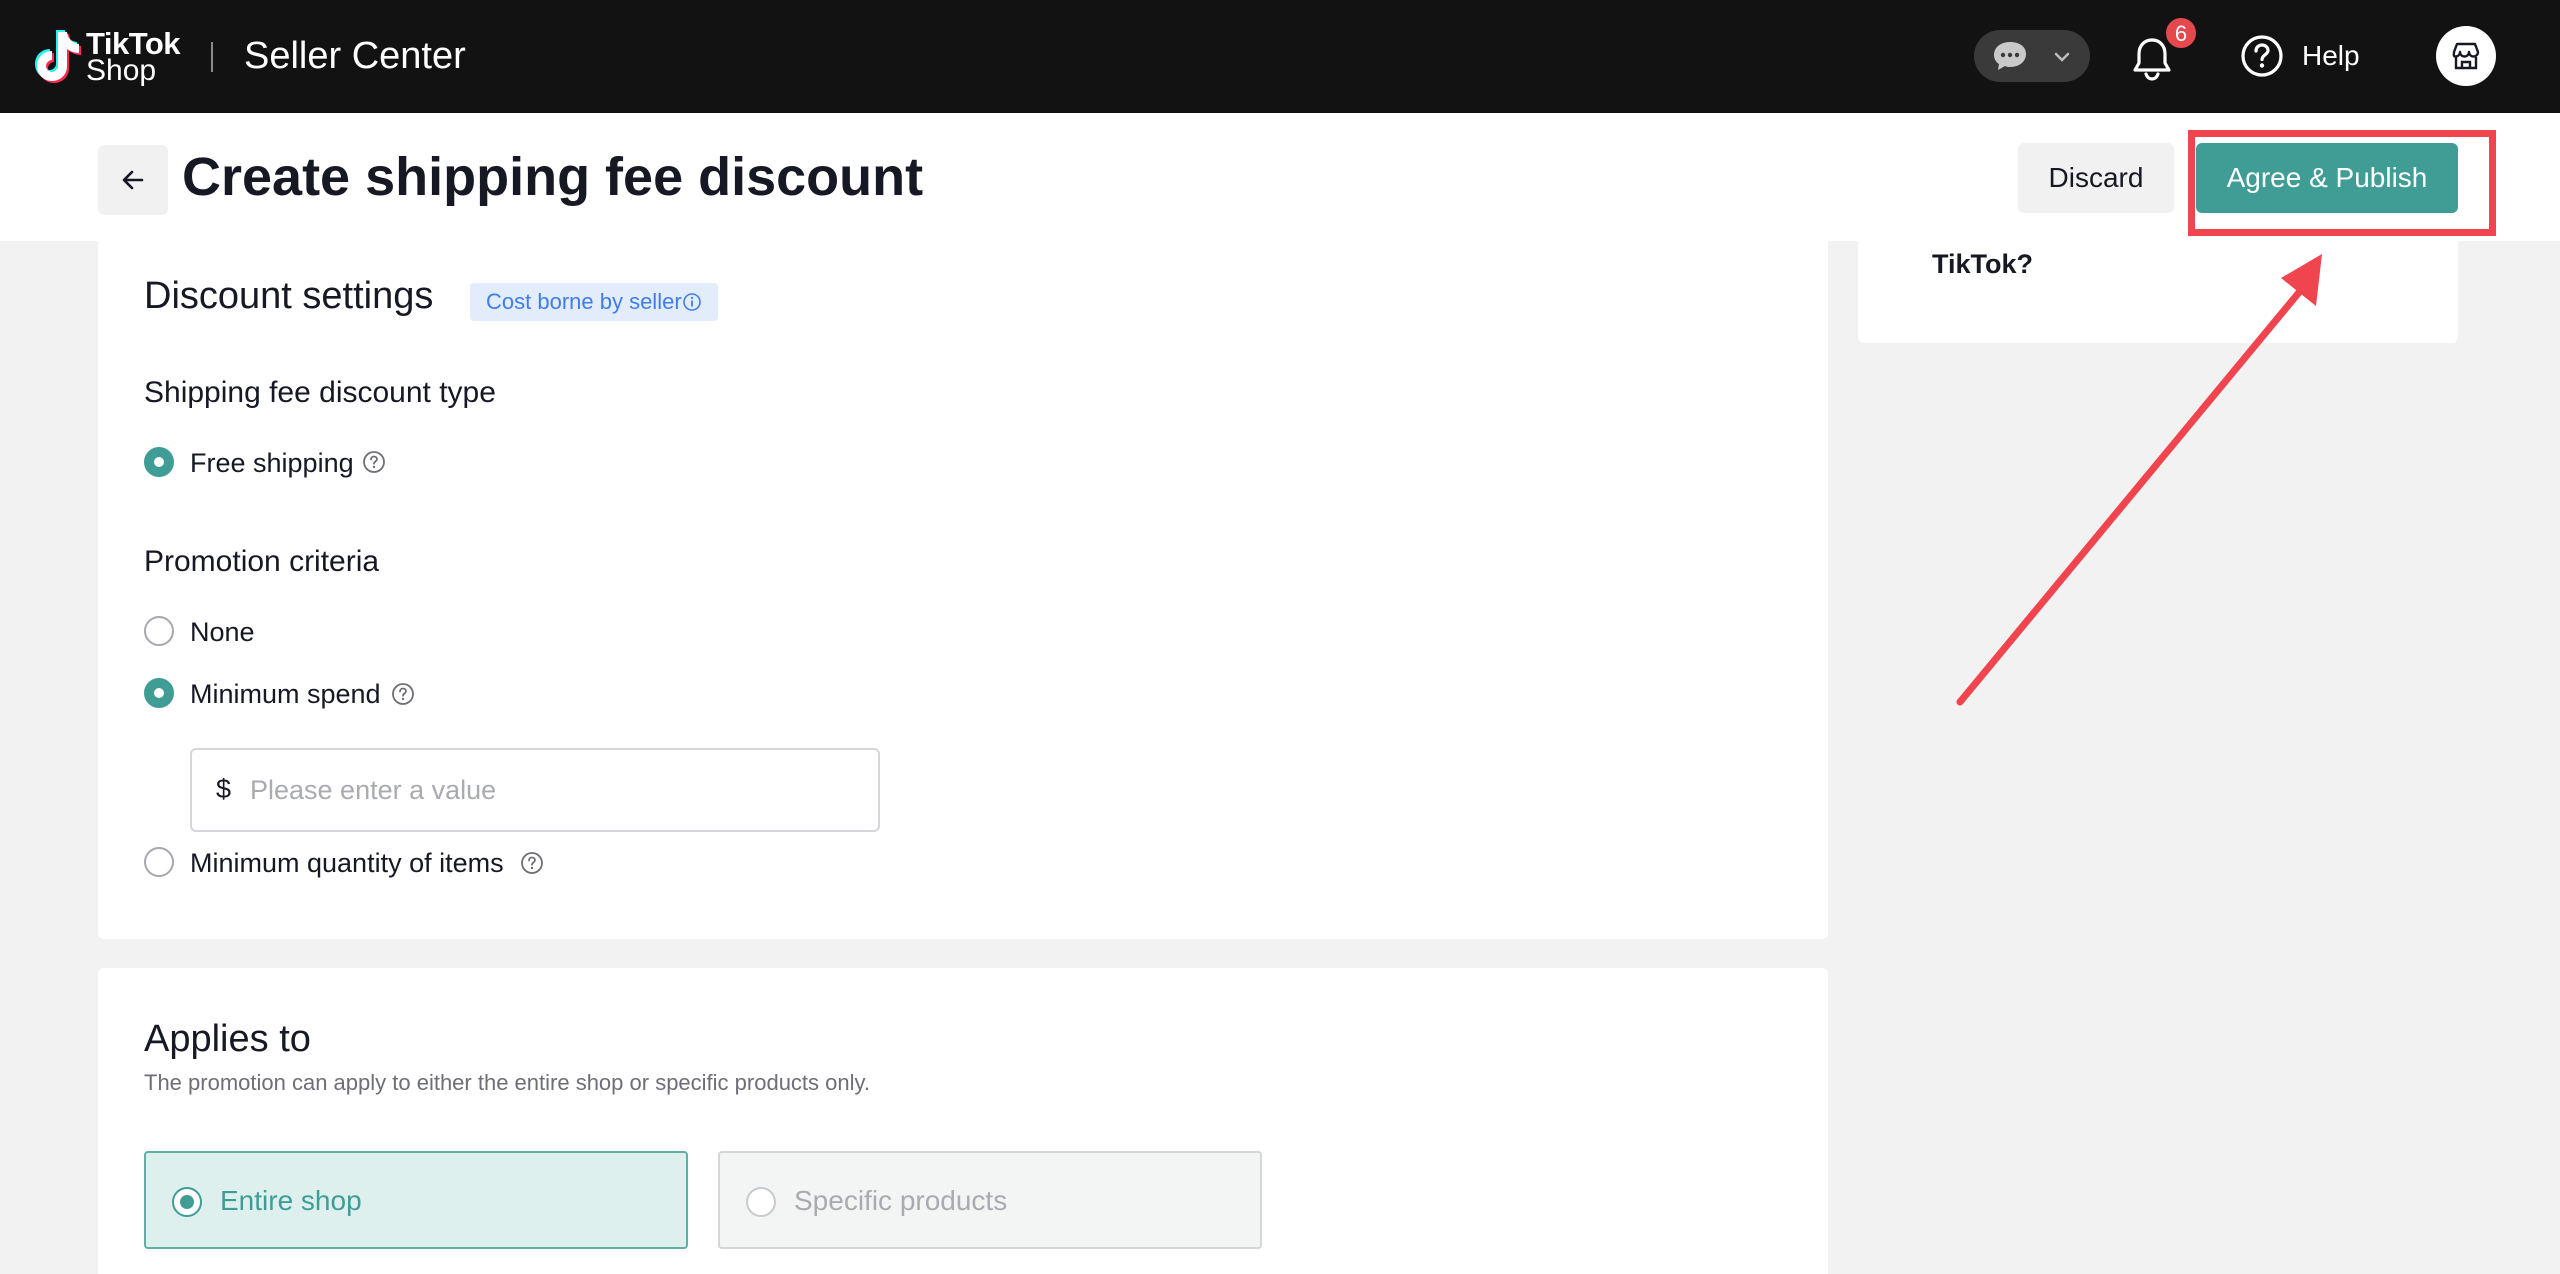  Describe the element at coordinates (187, 1202) in the screenshot. I see `entire-shop-radio` at that location.